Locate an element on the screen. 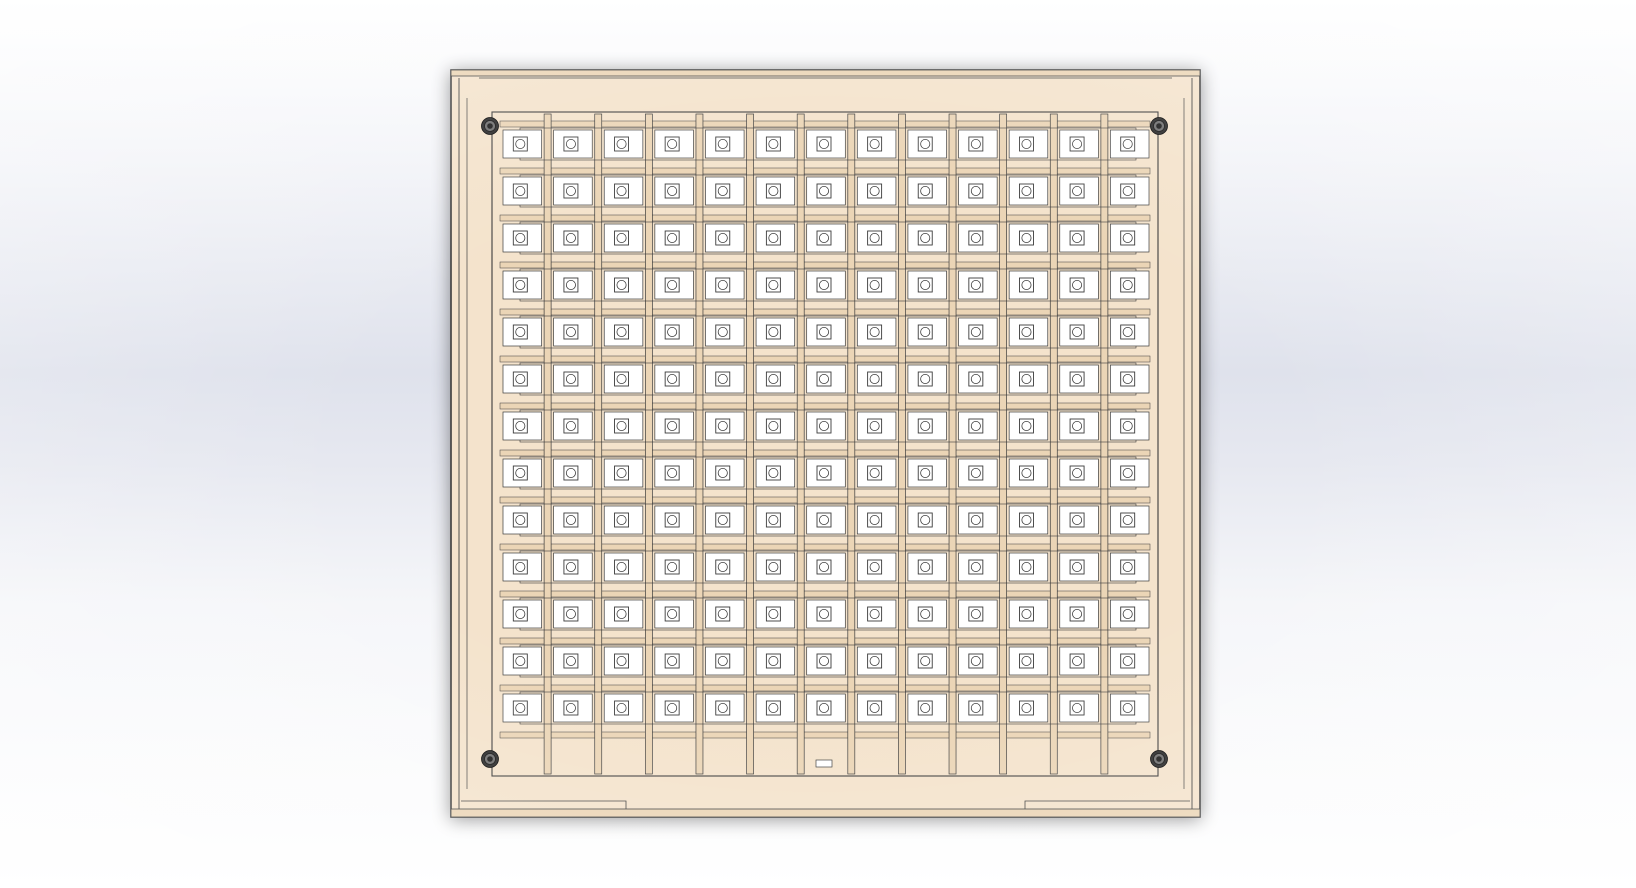  frame-top-lip is located at coordinates (825, 73).